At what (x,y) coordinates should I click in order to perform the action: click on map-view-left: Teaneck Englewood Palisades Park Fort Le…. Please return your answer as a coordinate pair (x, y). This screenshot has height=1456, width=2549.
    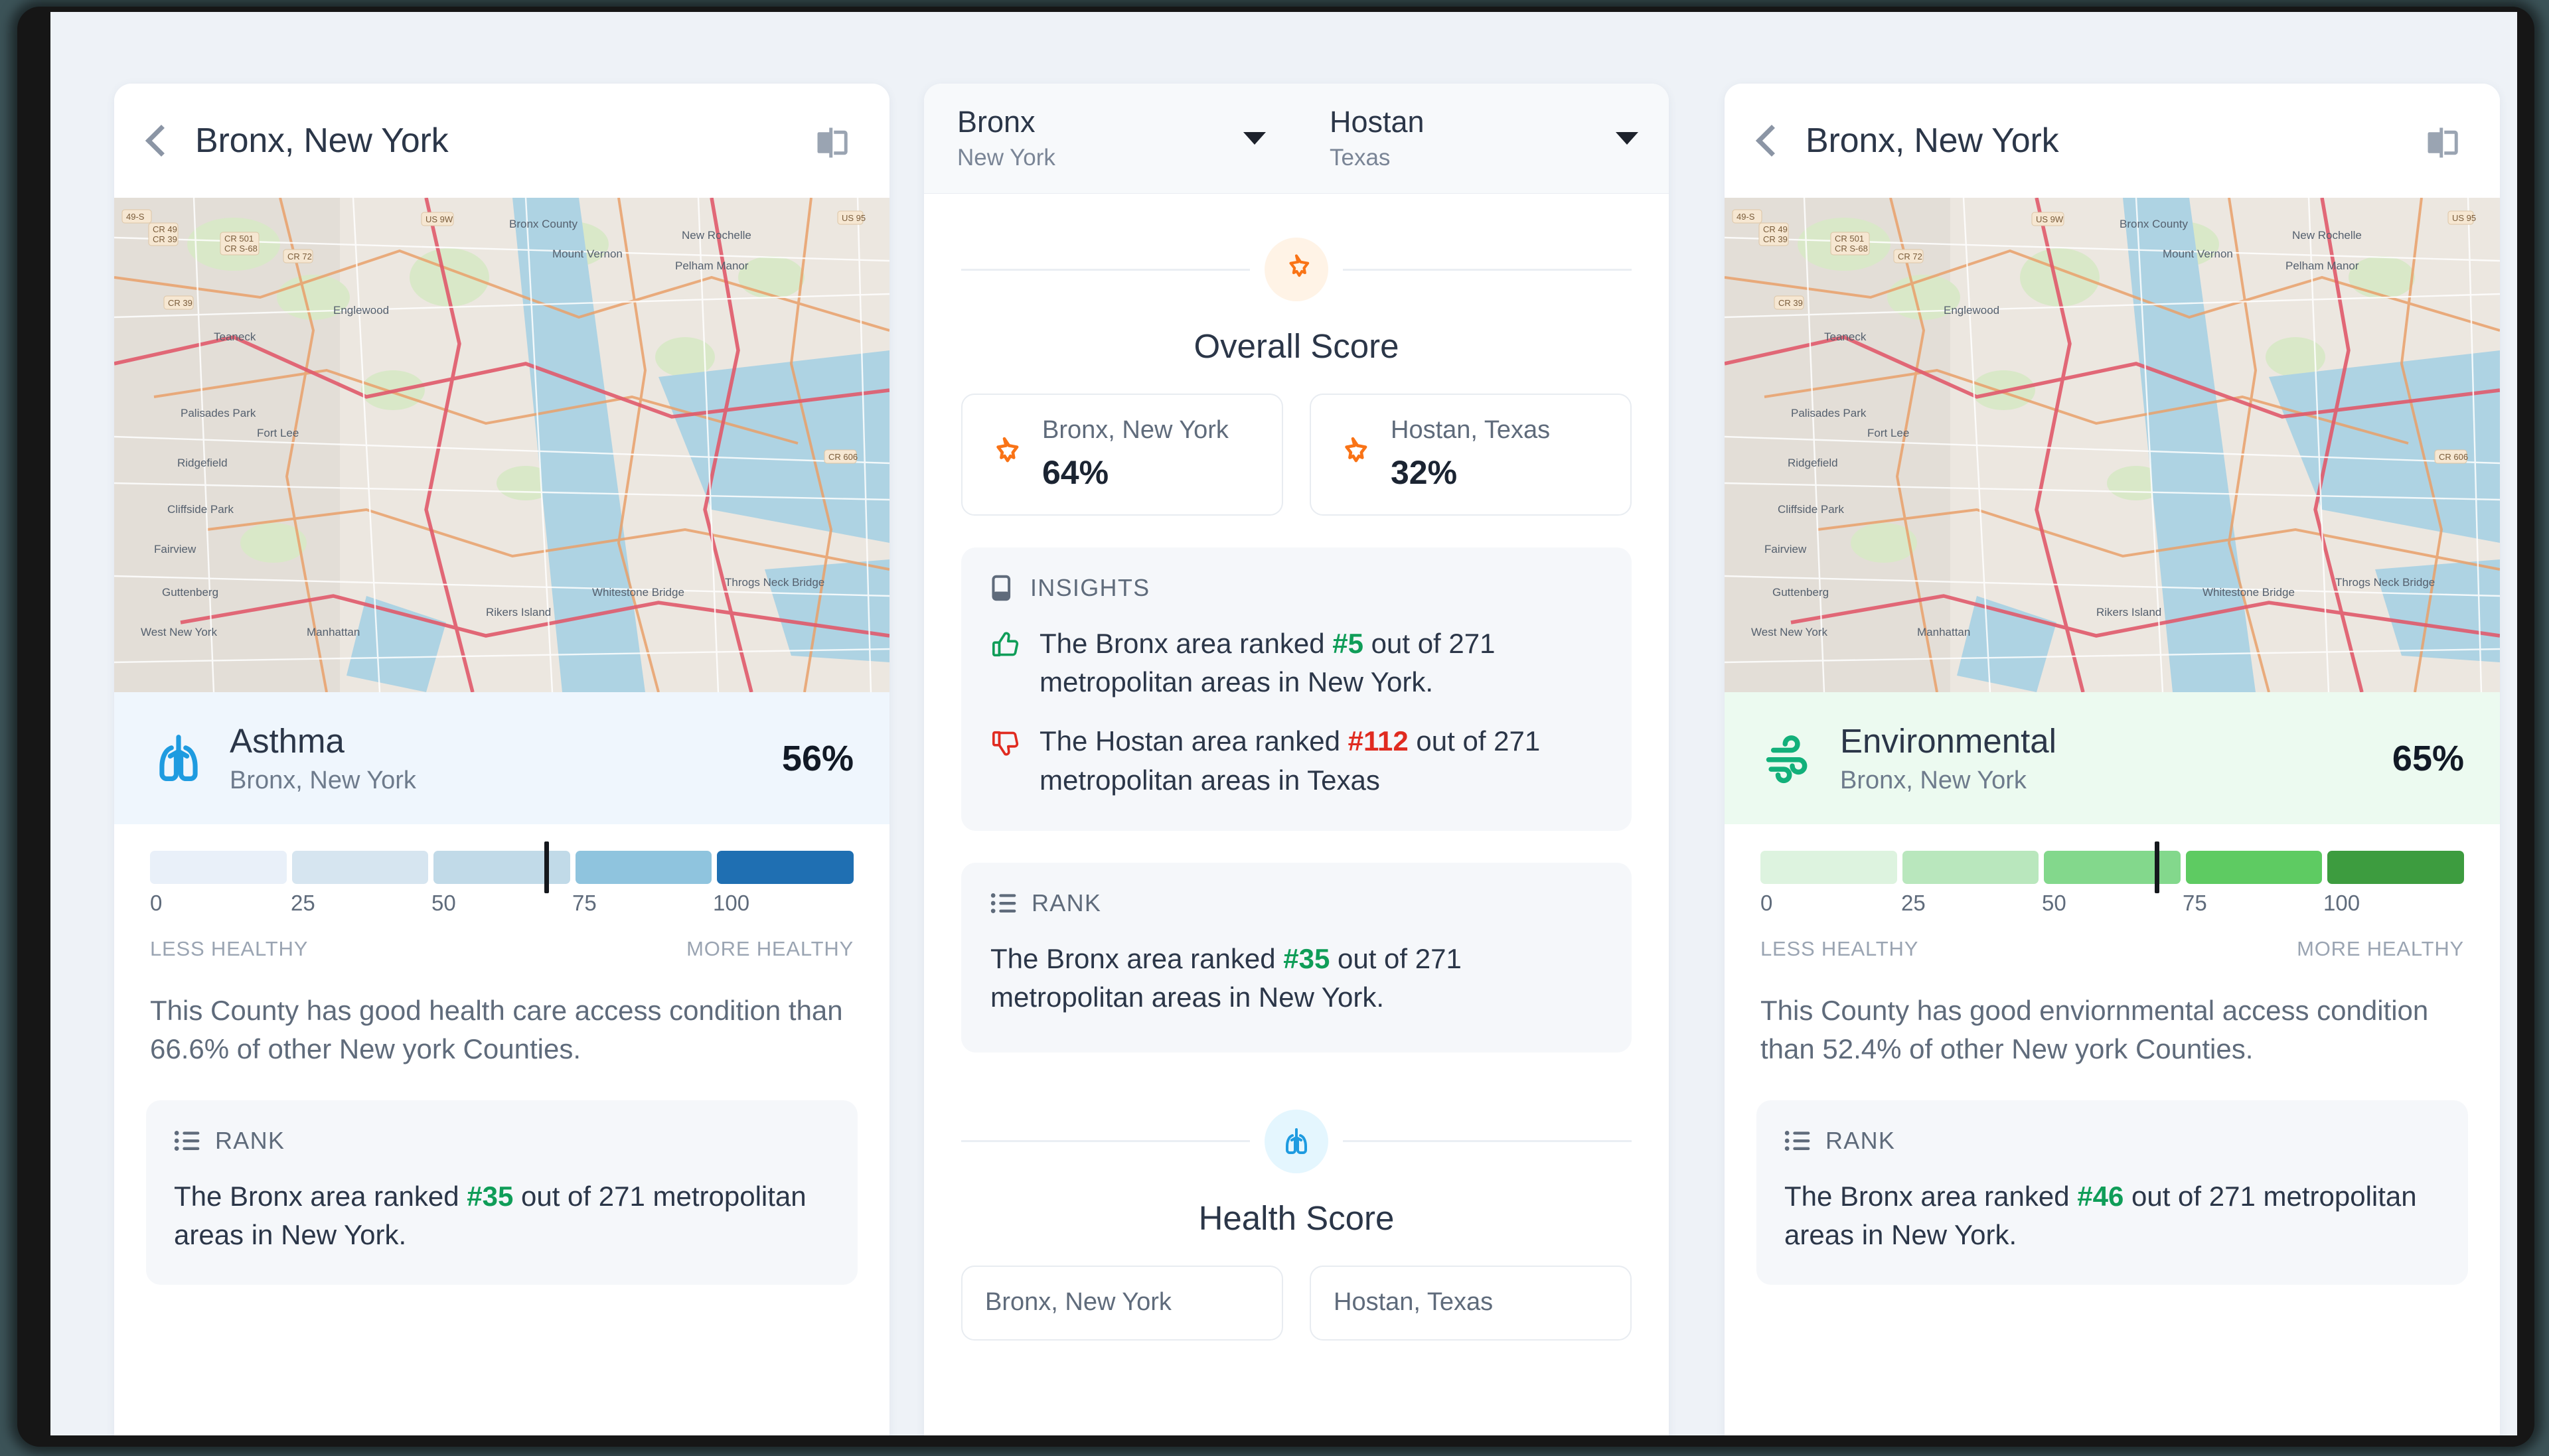
    Looking at the image, I should click on (501, 445).